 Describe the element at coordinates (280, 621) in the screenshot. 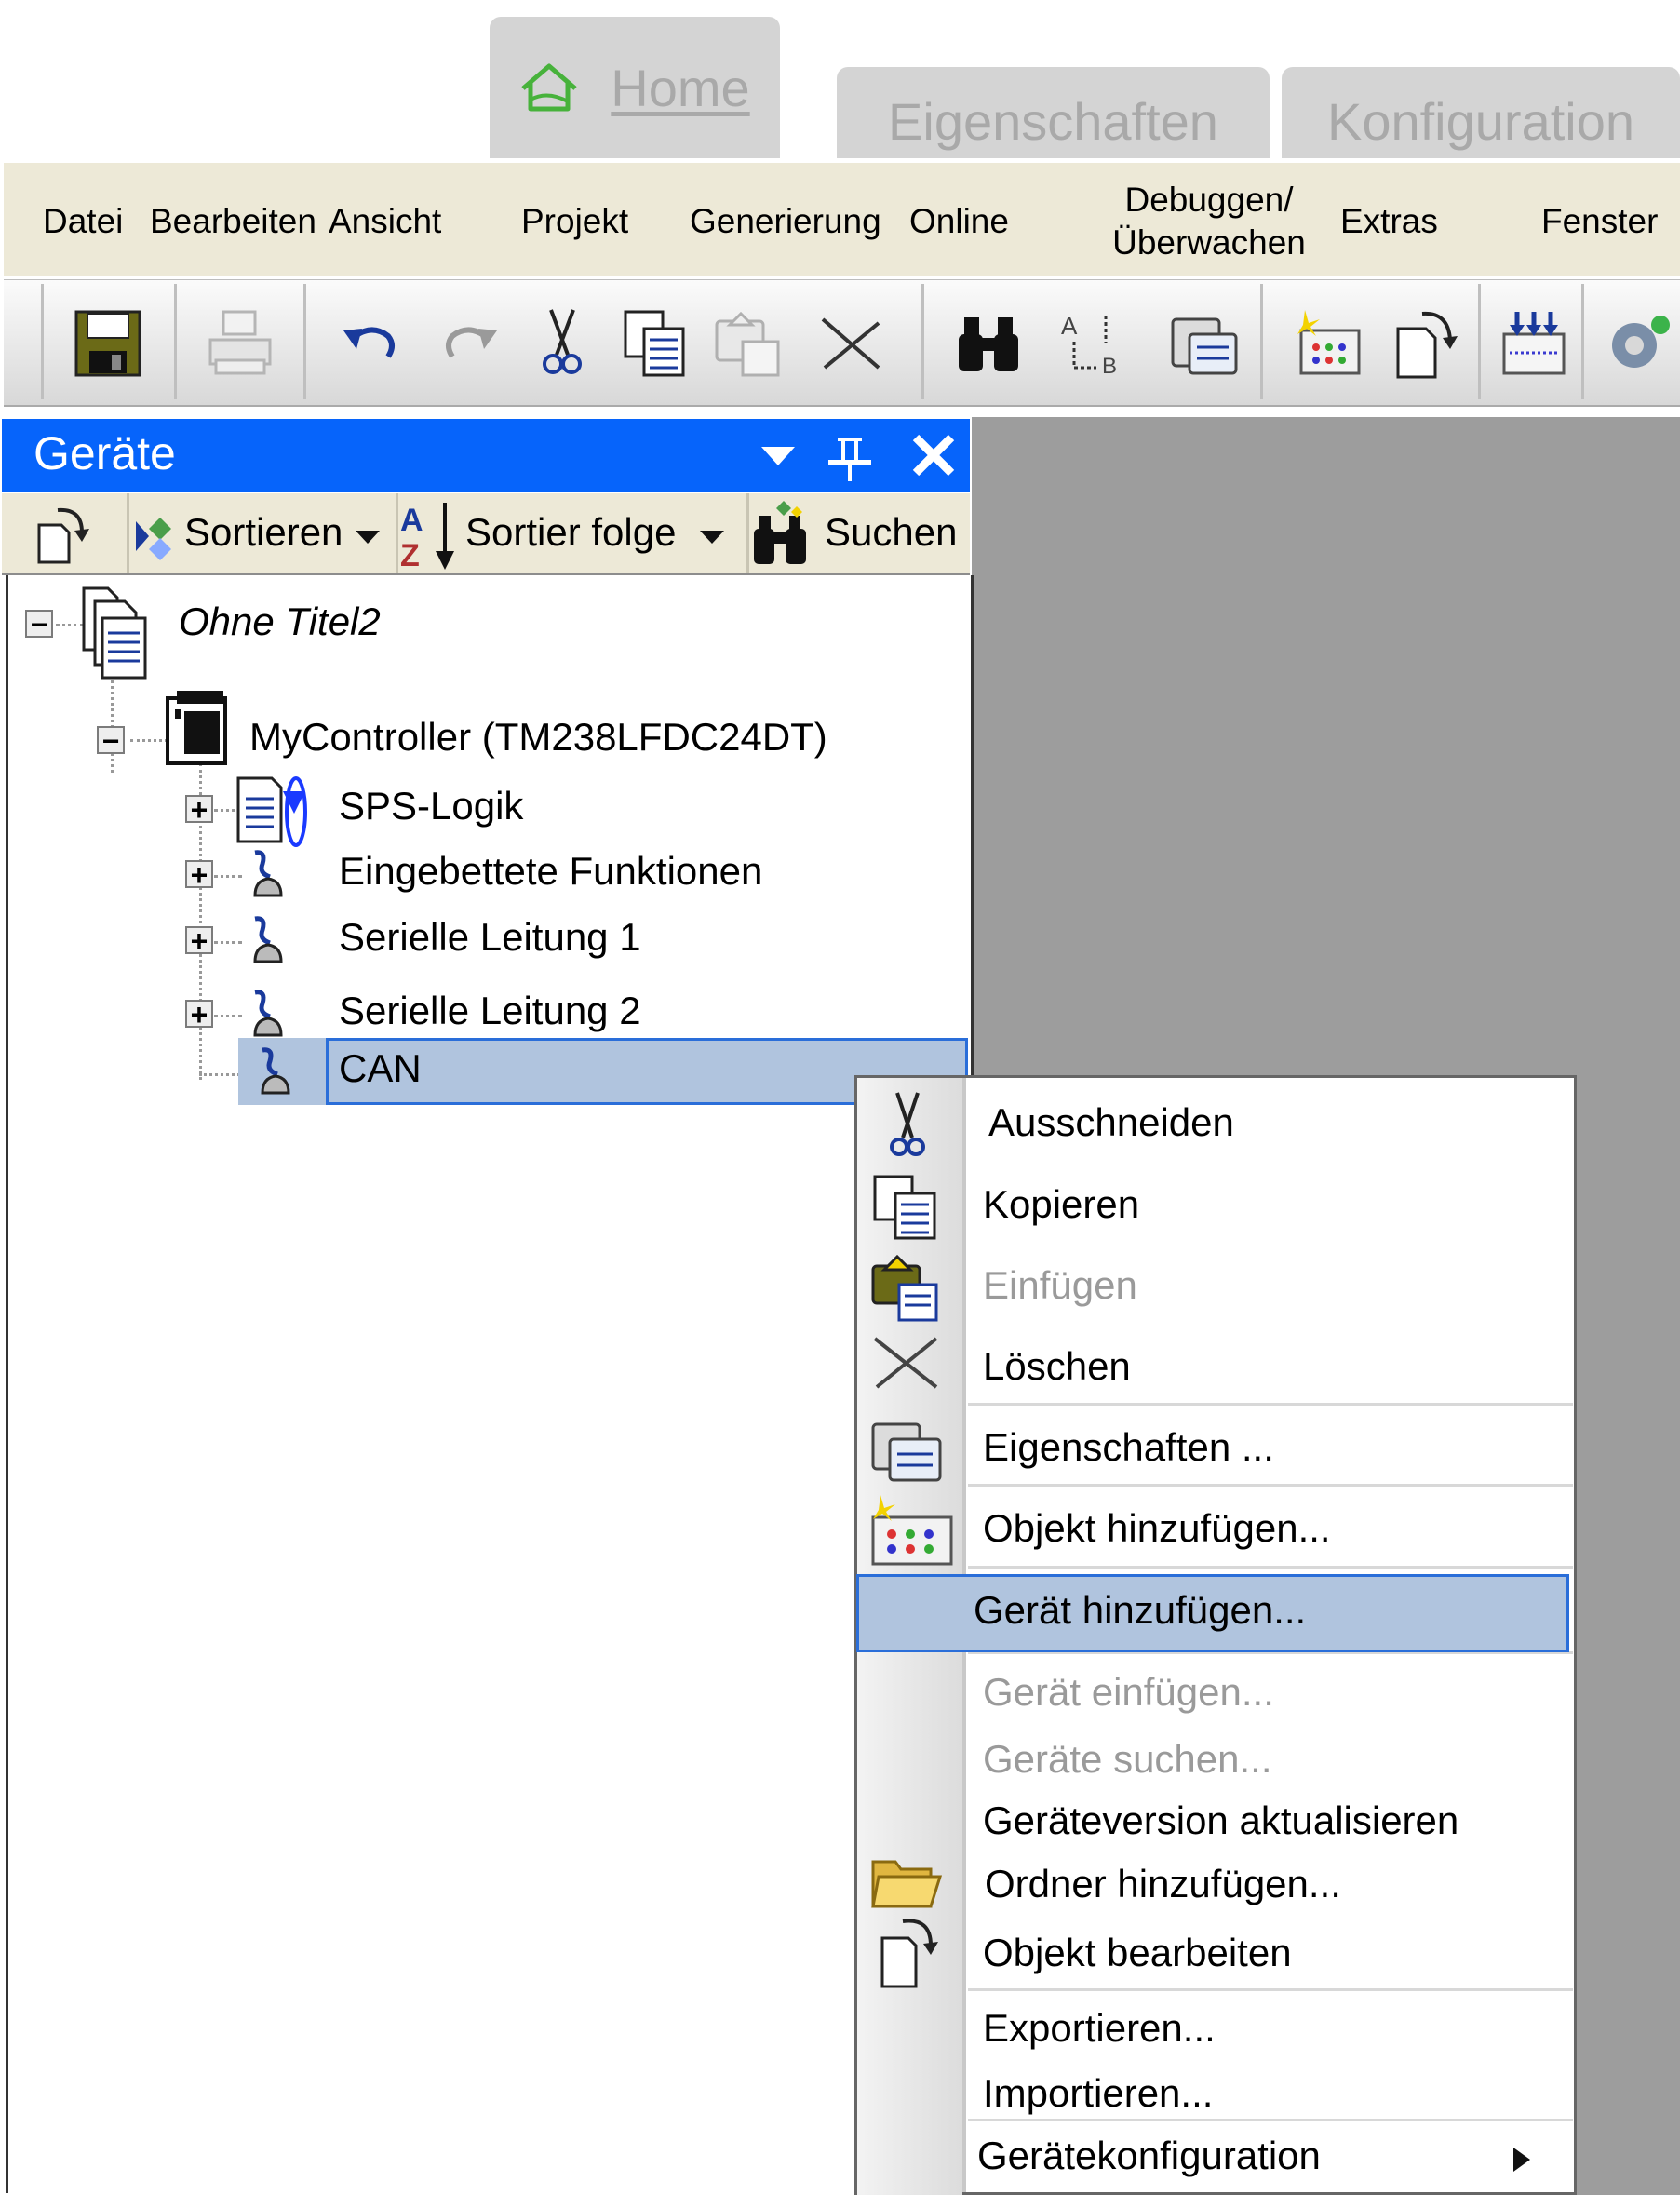

I see `tree-root-label: Ohne Titel2` at that location.